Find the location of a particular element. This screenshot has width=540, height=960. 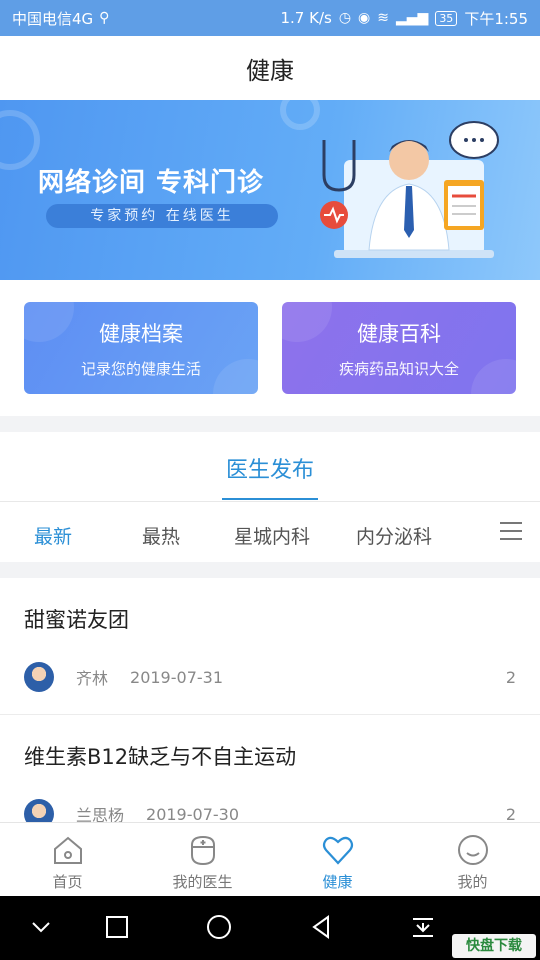

notification-pull-icon is located at coordinates (423, 927).